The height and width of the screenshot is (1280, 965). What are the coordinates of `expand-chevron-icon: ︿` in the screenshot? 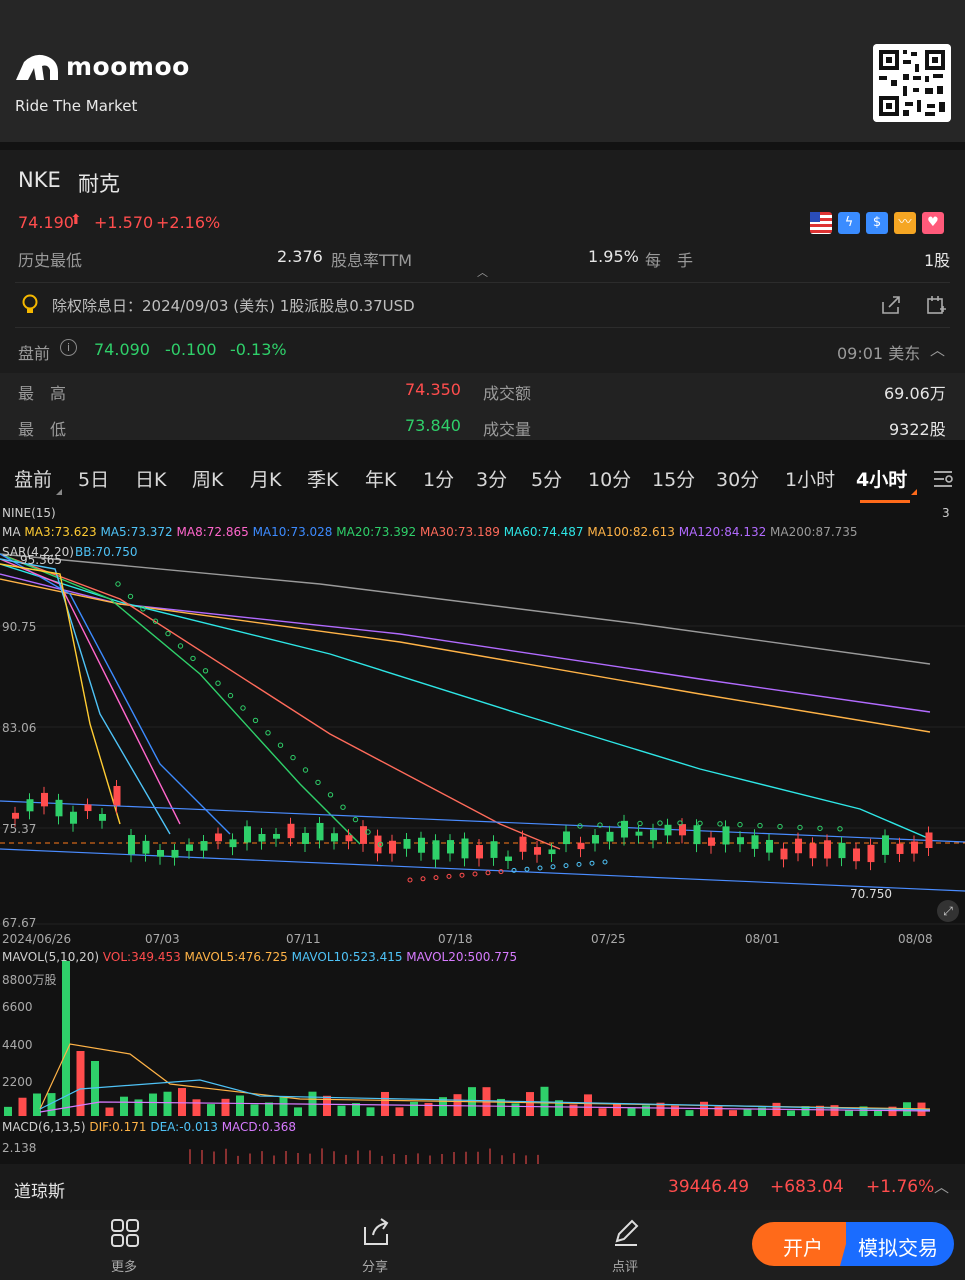 It's located at (482, 272).